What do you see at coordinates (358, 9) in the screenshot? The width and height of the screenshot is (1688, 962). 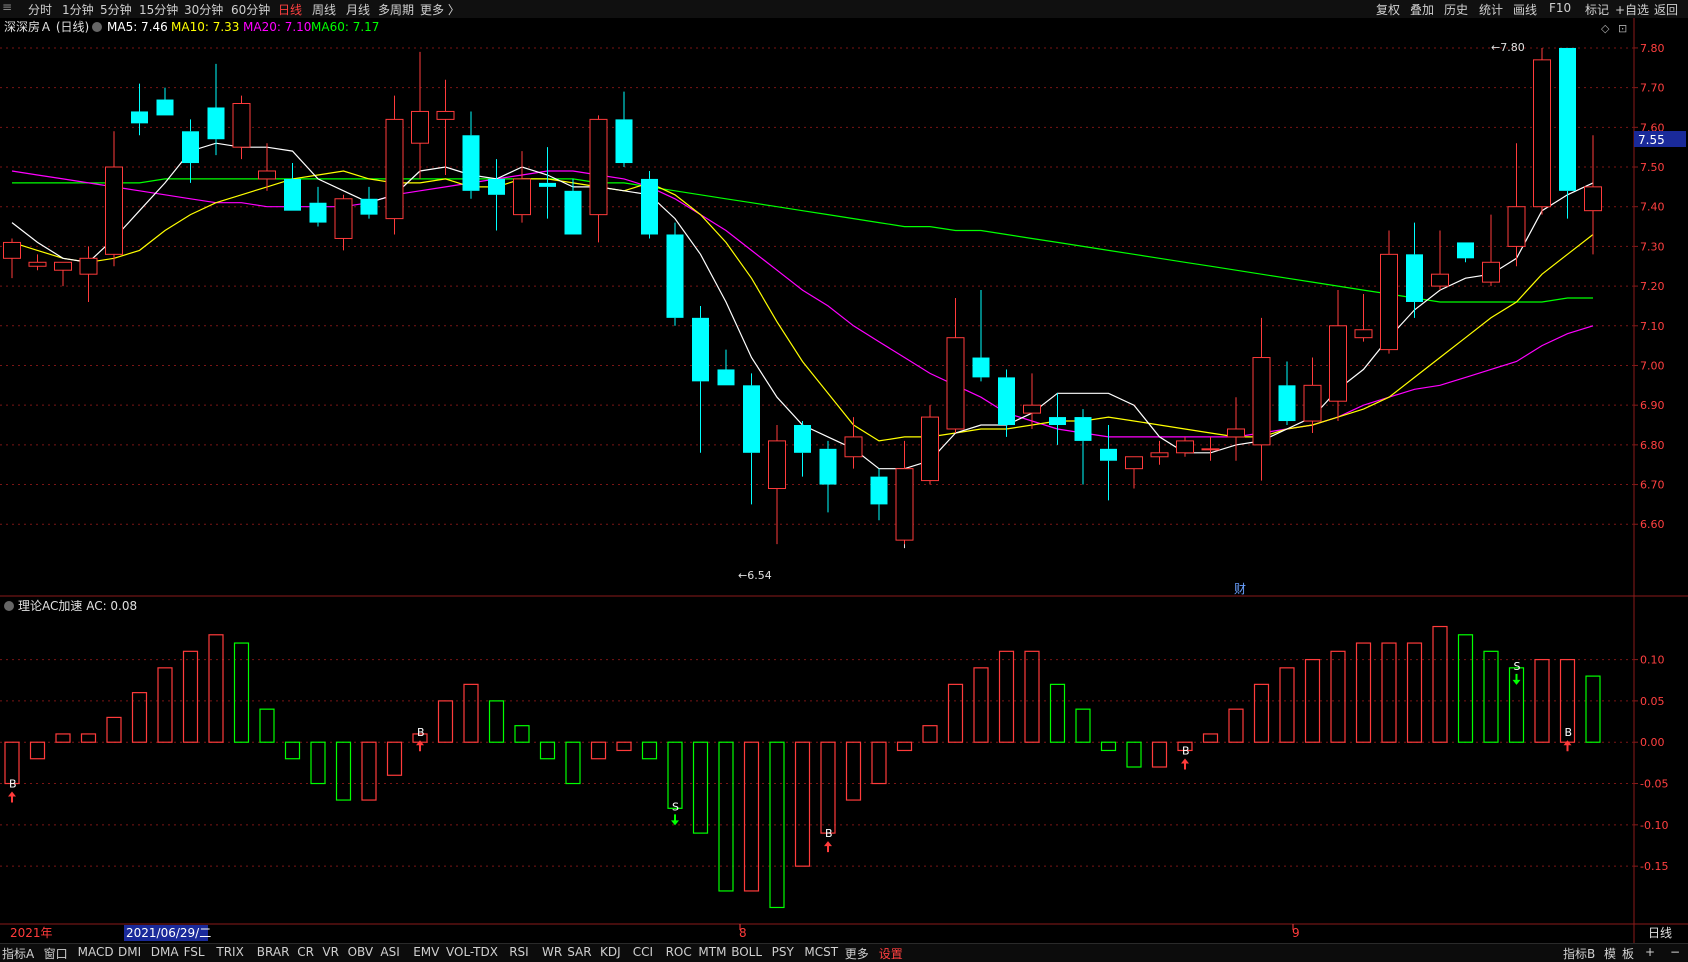 I see `period-tab-8: 月线` at bounding box center [358, 9].